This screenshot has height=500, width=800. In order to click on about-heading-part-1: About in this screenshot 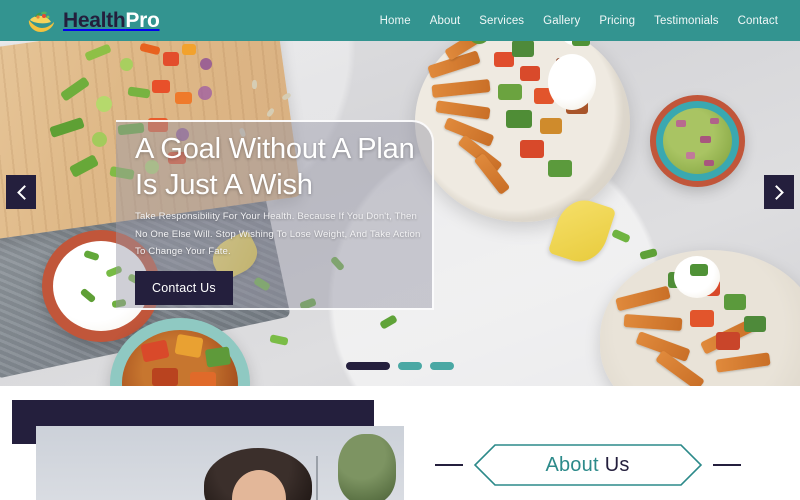, I will do `click(572, 464)`.